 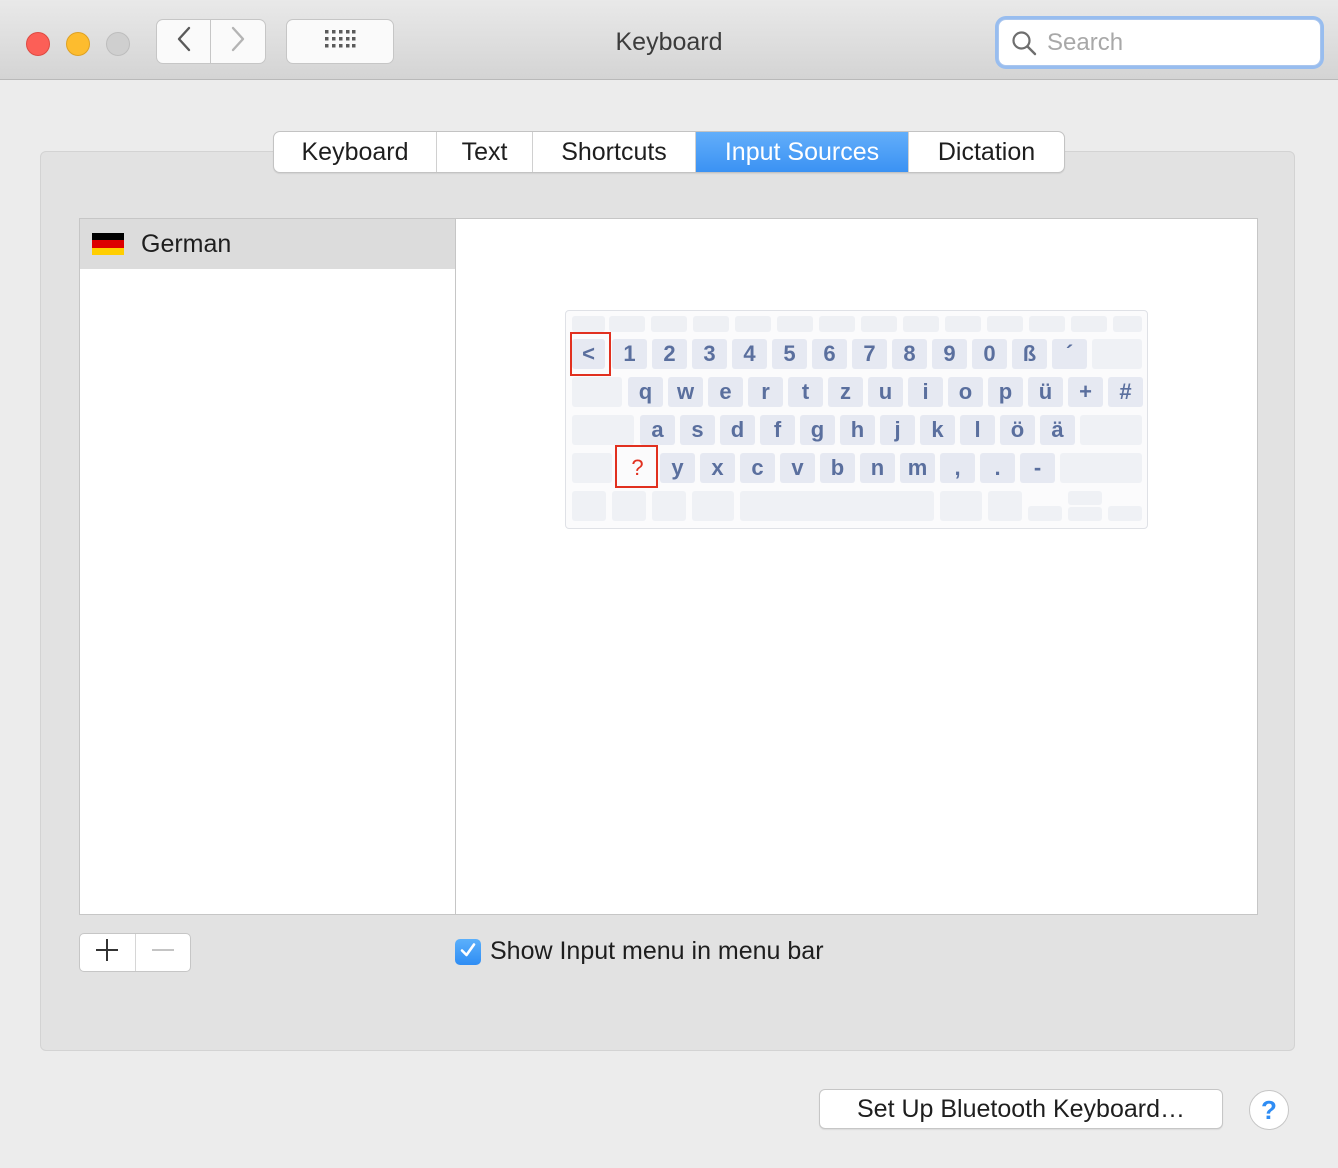 What do you see at coordinates (857, 430) in the screenshot?
I see `keyboard-key: h` at bounding box center [857, 430].